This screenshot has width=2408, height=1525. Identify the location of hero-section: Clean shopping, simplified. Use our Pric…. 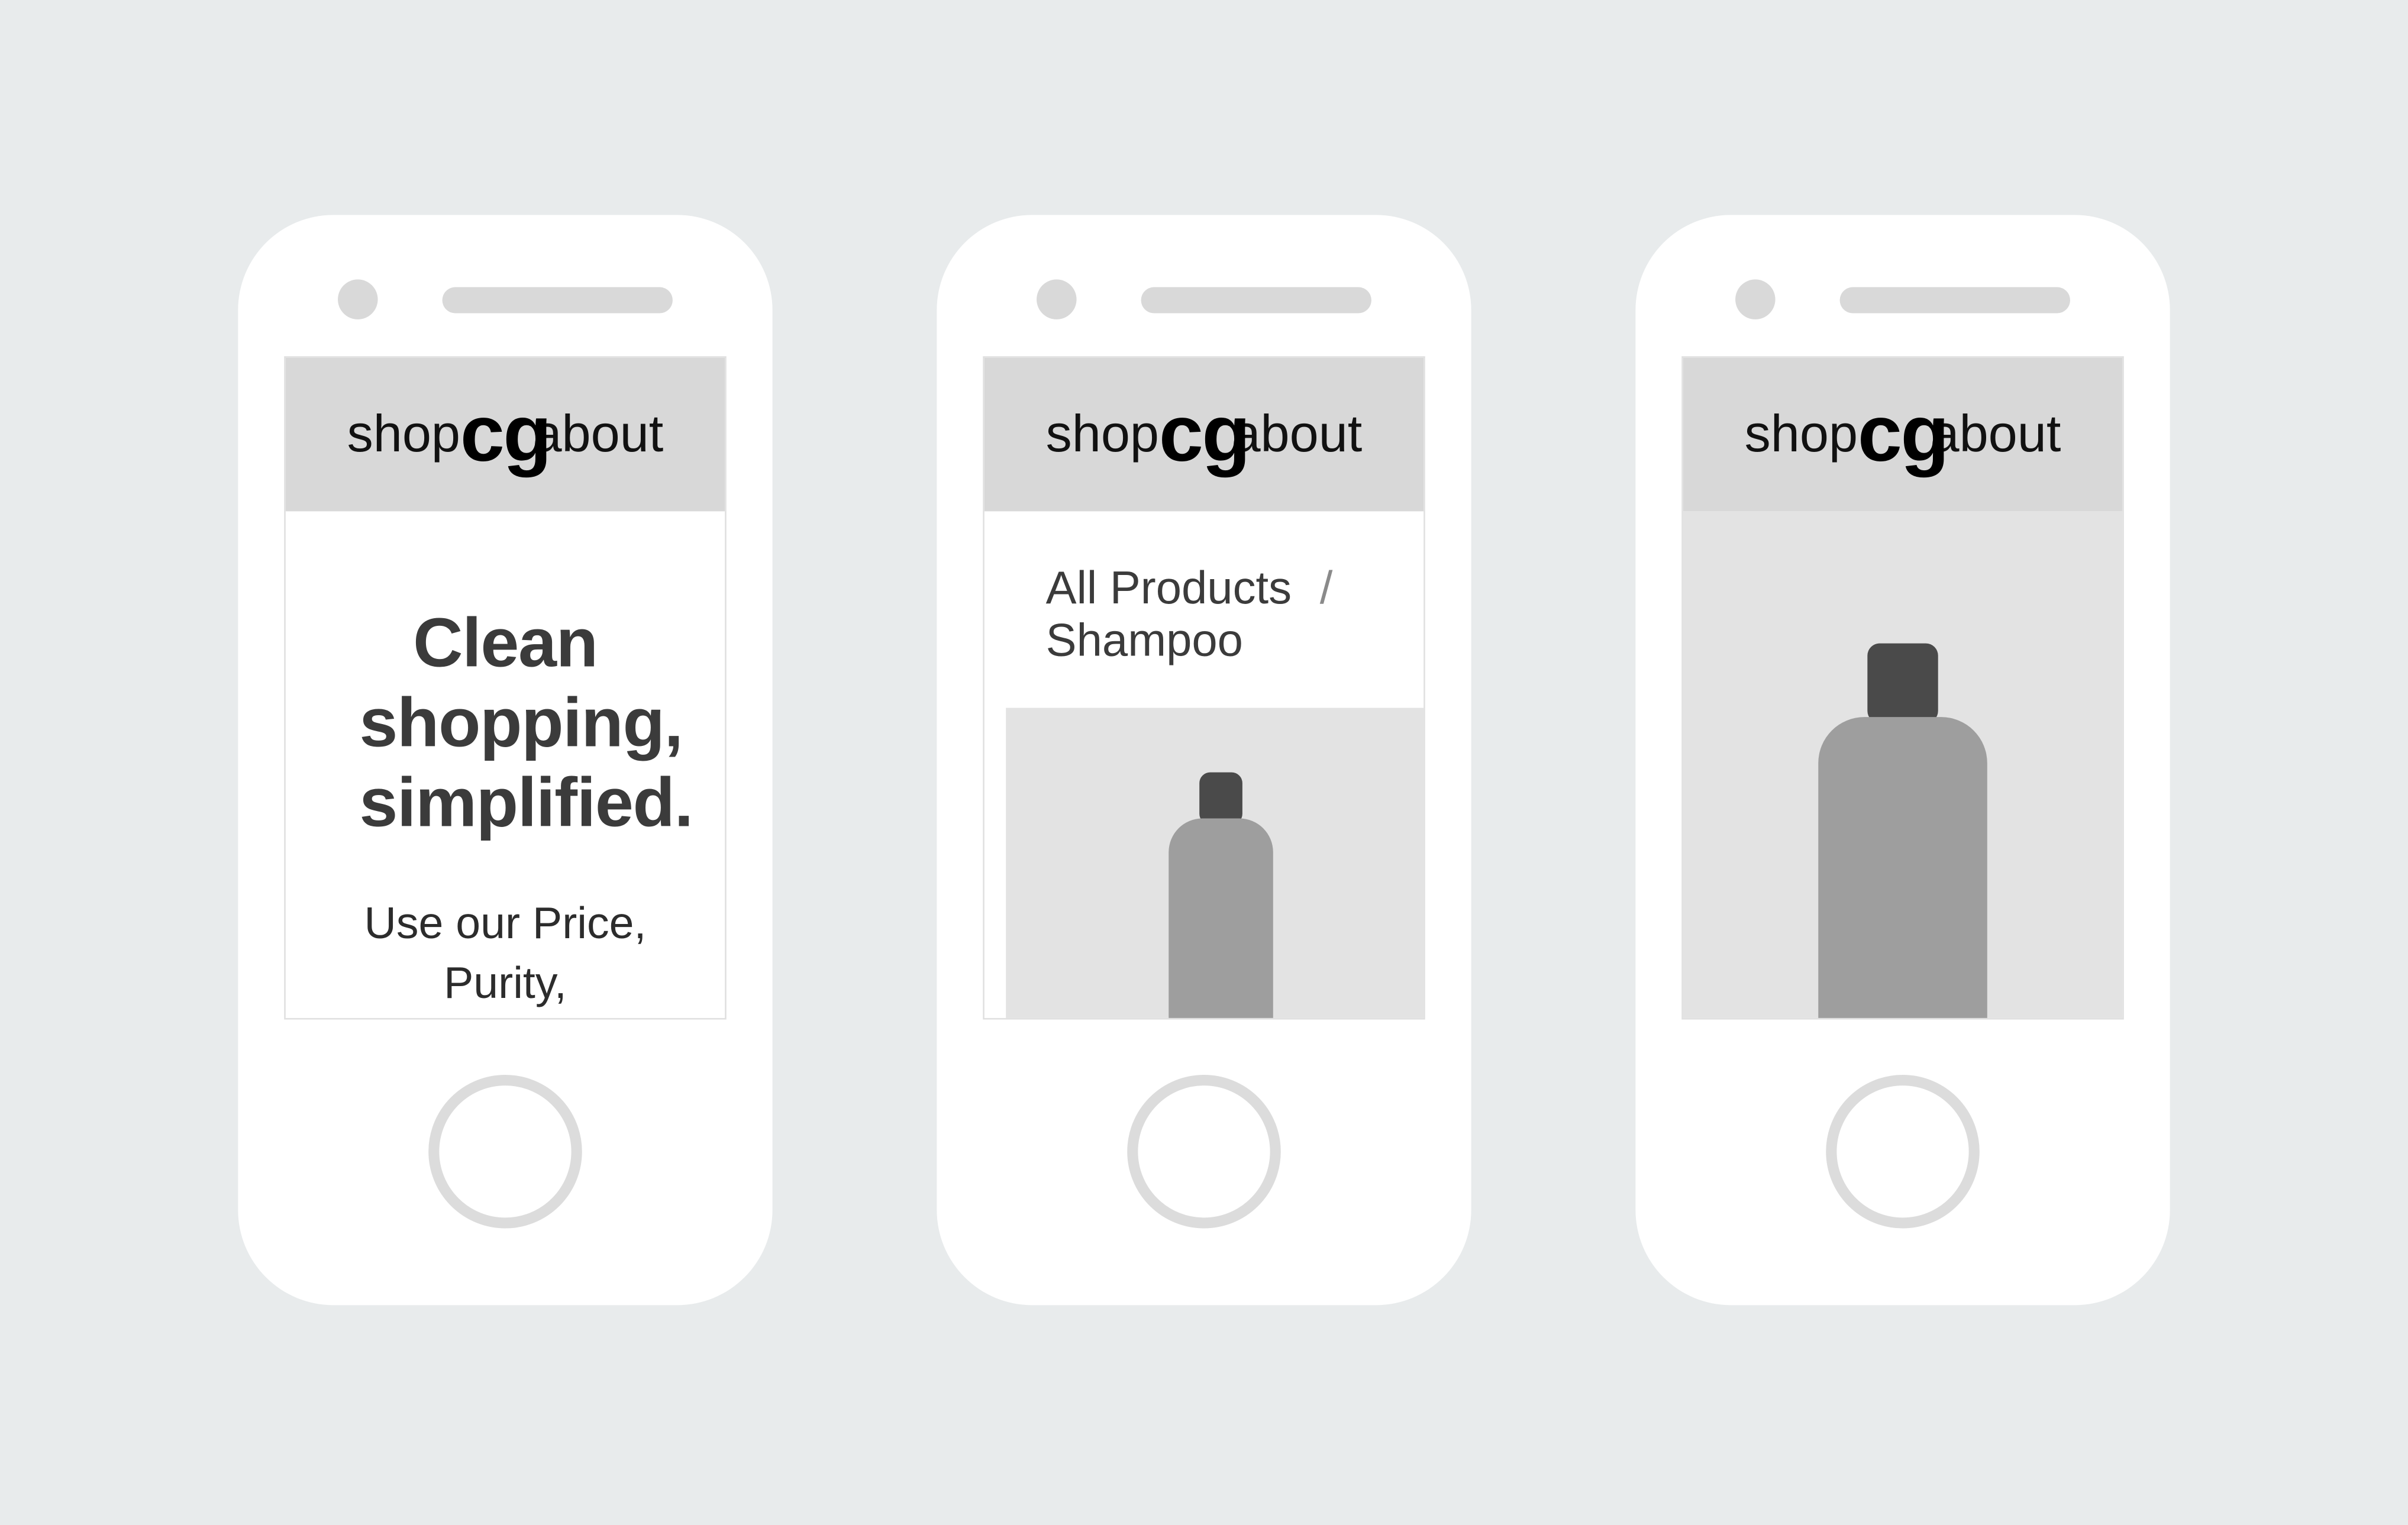
(506, 764).